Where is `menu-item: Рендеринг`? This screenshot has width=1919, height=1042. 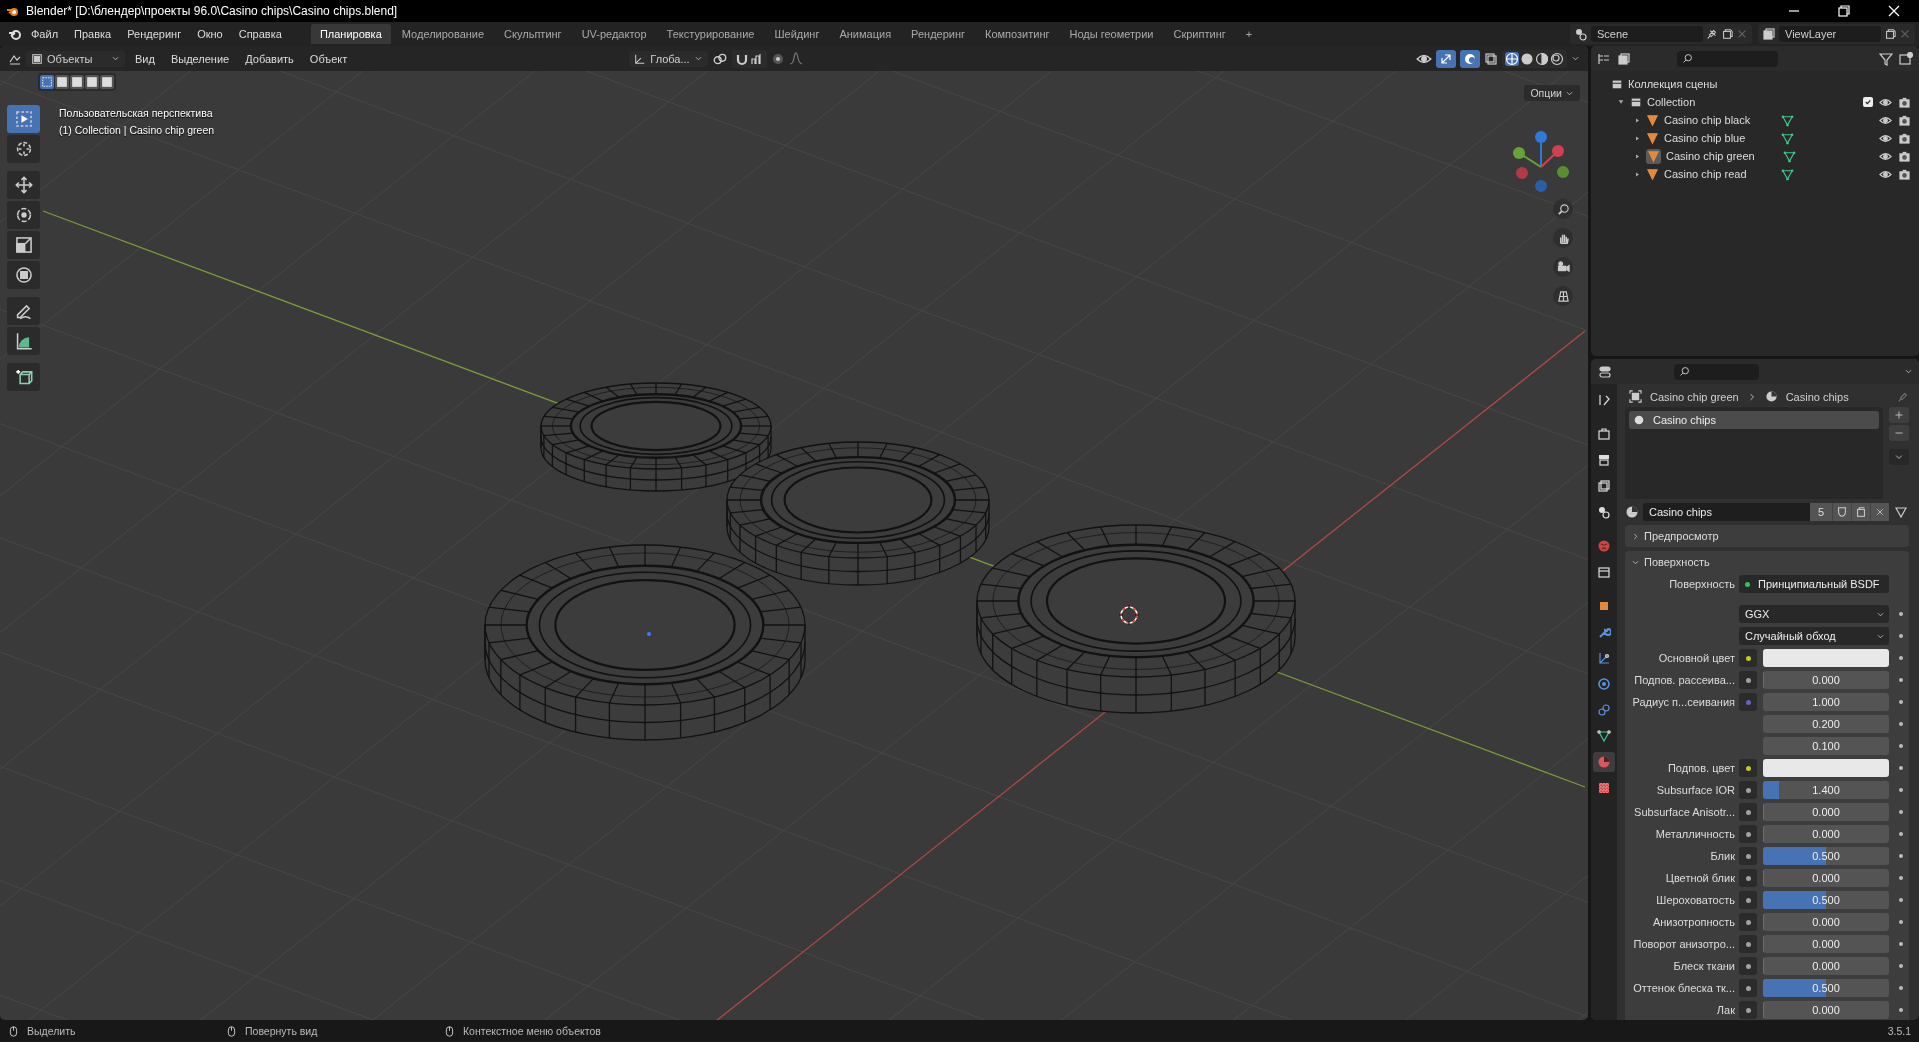 menu-item: Рендеринг is located at coordinates (154, 34).